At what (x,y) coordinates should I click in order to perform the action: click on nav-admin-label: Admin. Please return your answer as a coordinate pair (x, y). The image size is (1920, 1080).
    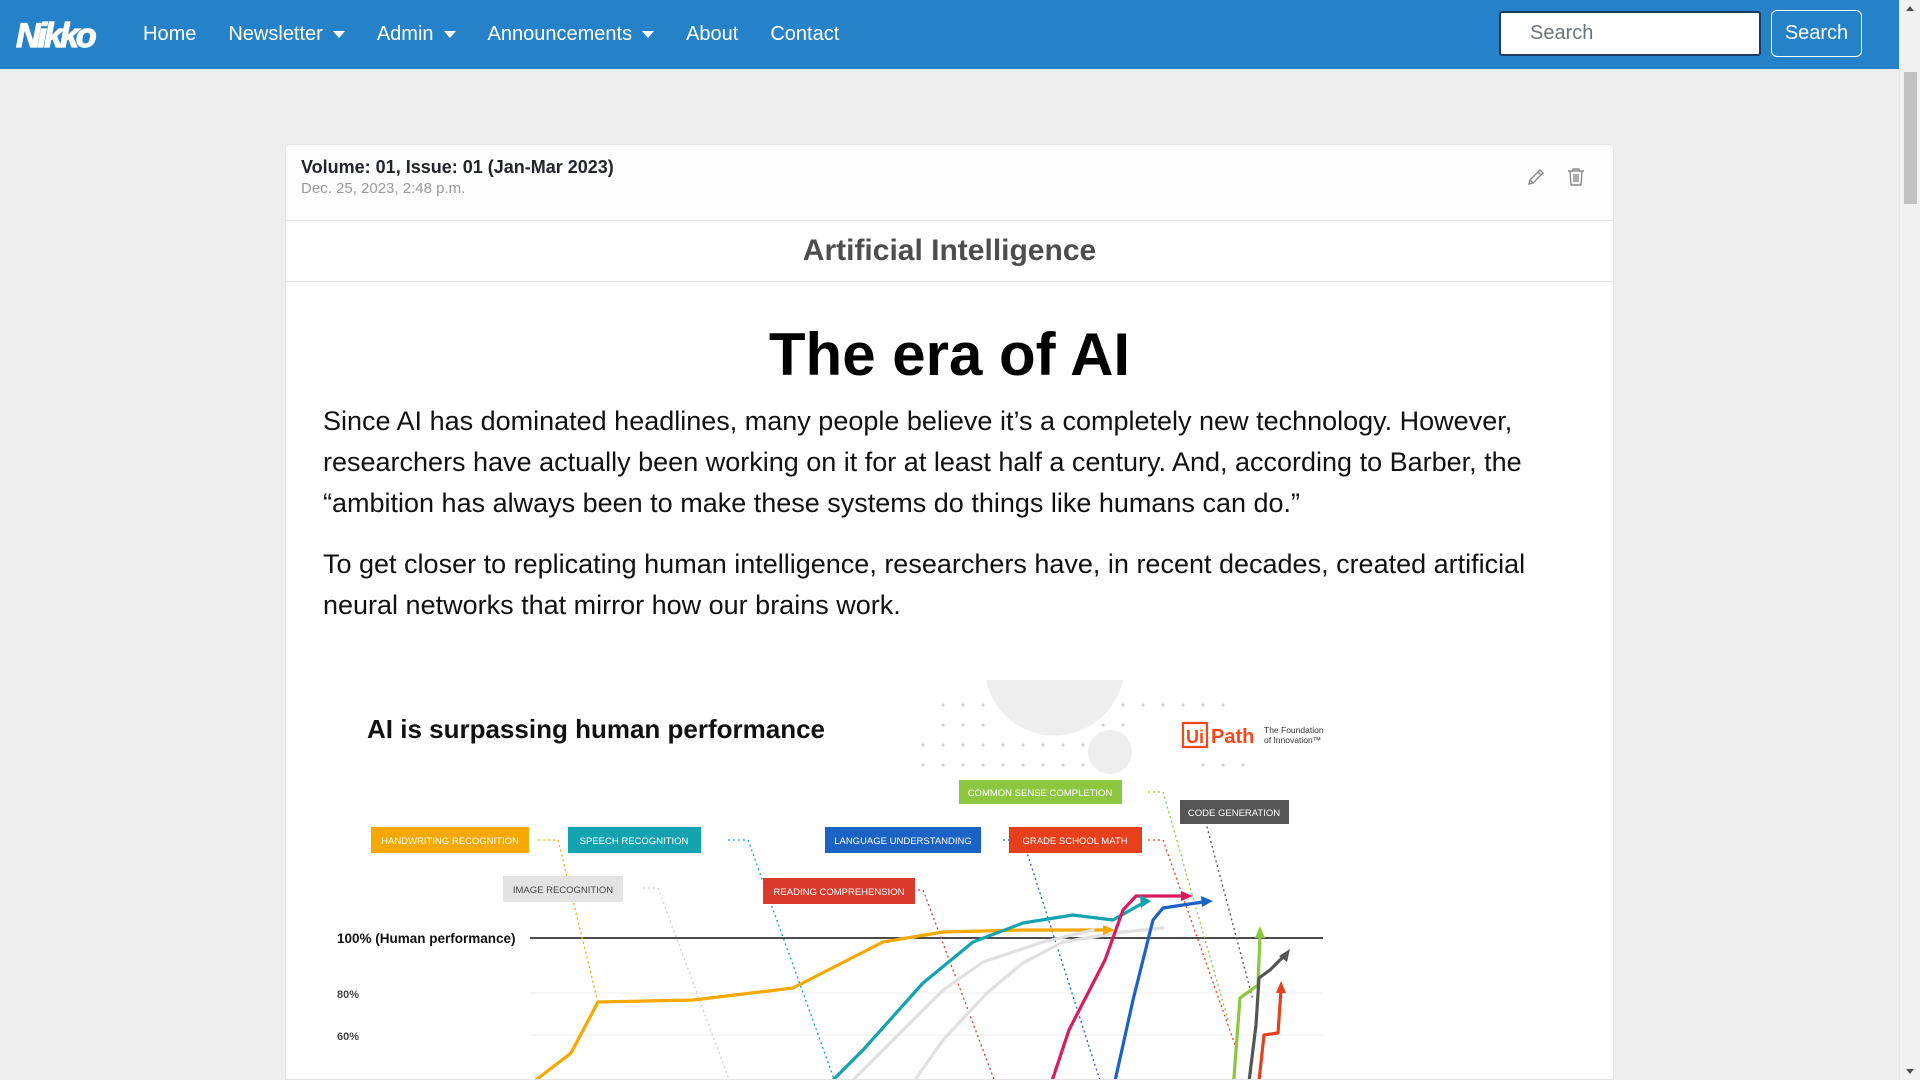
    Looking at the image, I should click on (405, 34).